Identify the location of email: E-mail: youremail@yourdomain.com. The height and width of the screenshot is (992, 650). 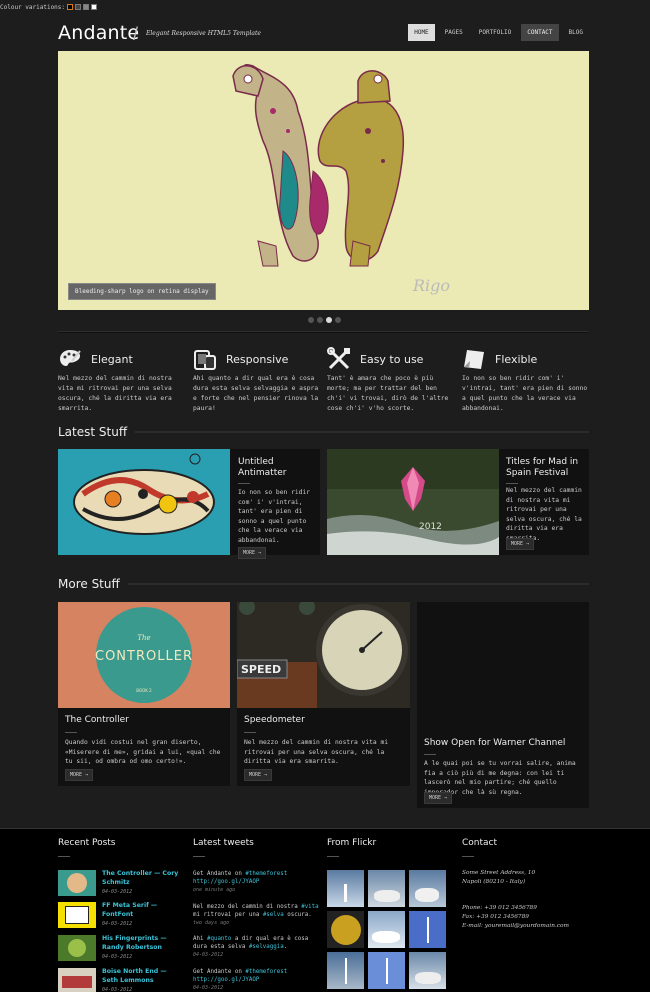
(527, 926).